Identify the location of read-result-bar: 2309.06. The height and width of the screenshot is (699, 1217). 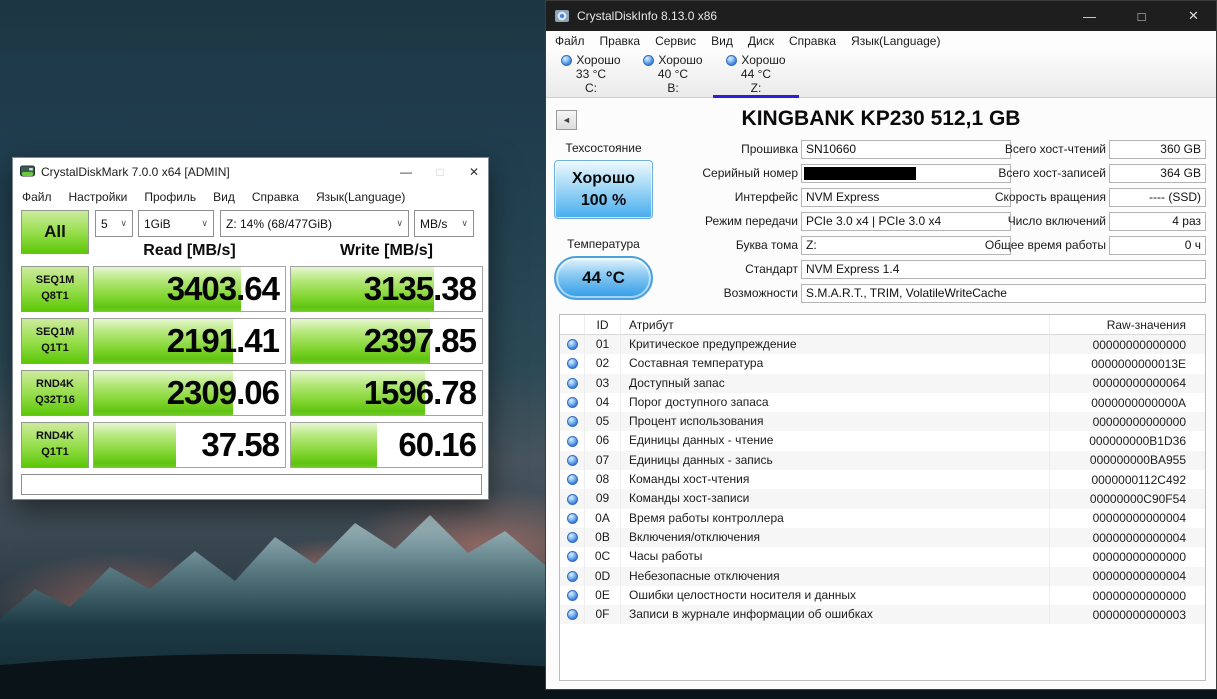
(189, 393).